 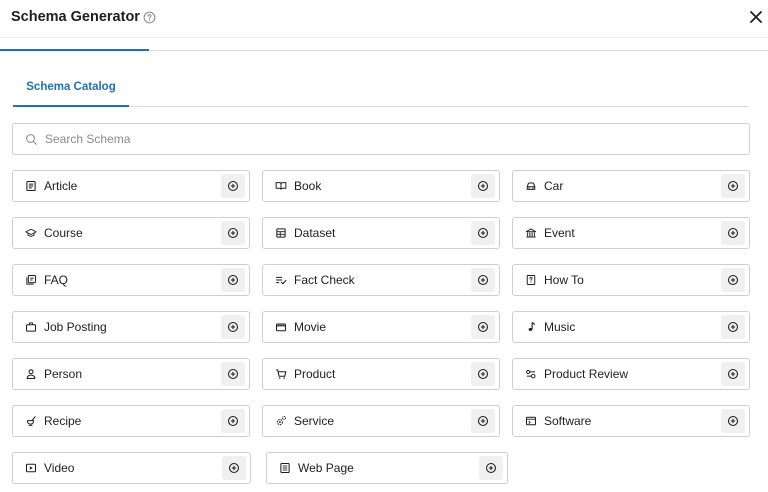 What do you see at coordinates (131, 468) in the screenshot?
I see `schema-card-video: Video` at bounding box center [131, 468].